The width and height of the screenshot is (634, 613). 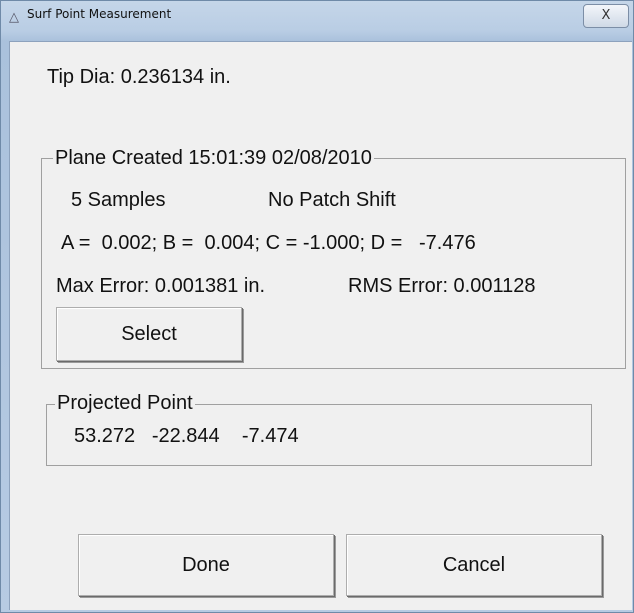 I want to click on projected-point-values: 53.272 -22.844 -7.474, so click(x=186, y=436).